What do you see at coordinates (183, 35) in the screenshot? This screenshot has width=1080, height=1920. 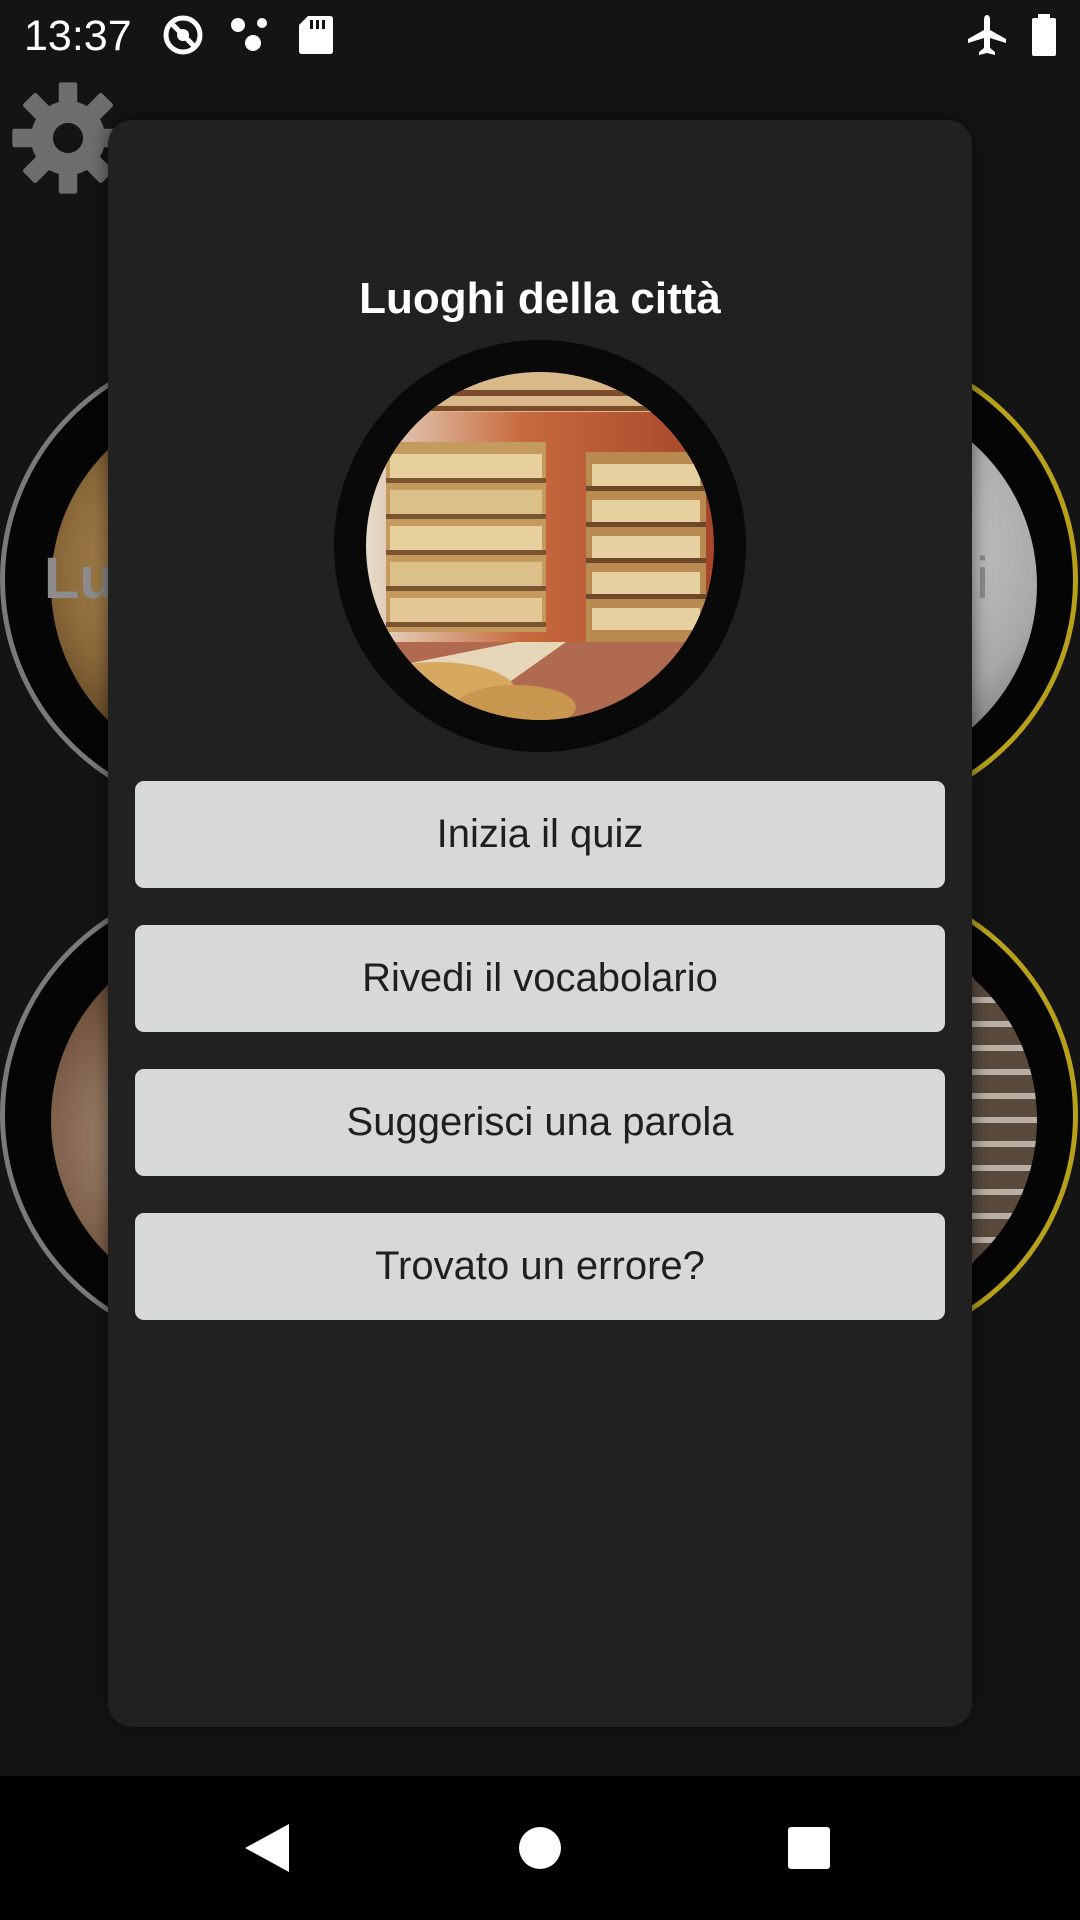 I see `data-saver-icon` at bounding box center [183, 35].